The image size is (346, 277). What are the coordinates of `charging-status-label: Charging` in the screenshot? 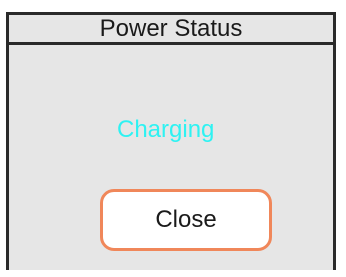 It's located at (166, 129).